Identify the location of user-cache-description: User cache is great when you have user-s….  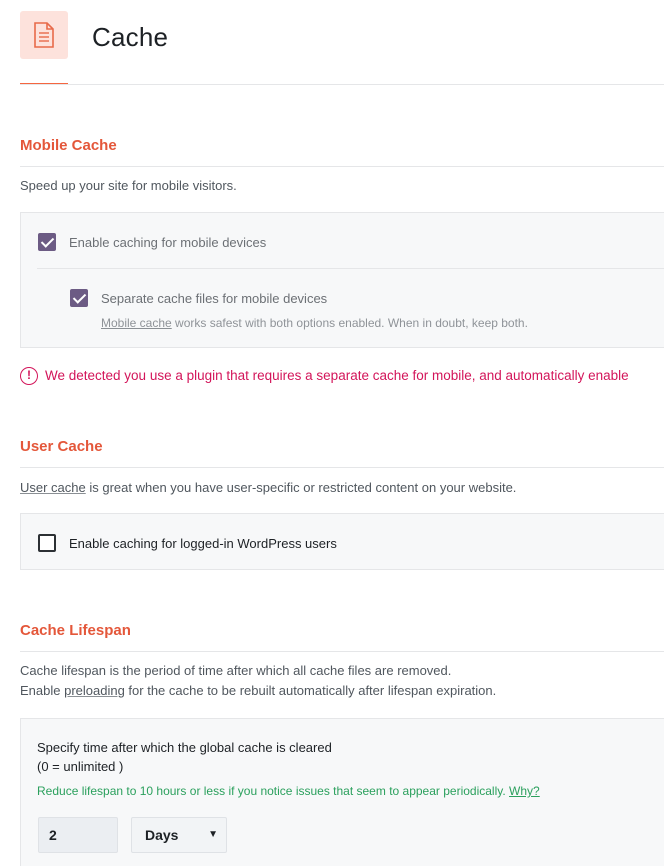
(268, 488).